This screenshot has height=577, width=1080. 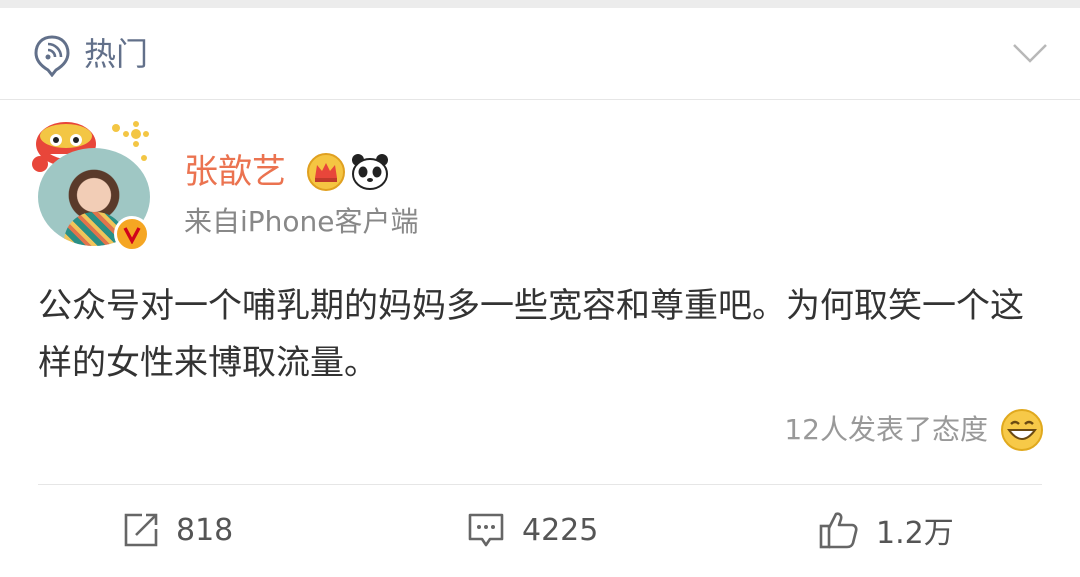 What do you see at coordinates (141, 530) in the screenshot?
I see `repost-icon` at bounding box center [141, 530].